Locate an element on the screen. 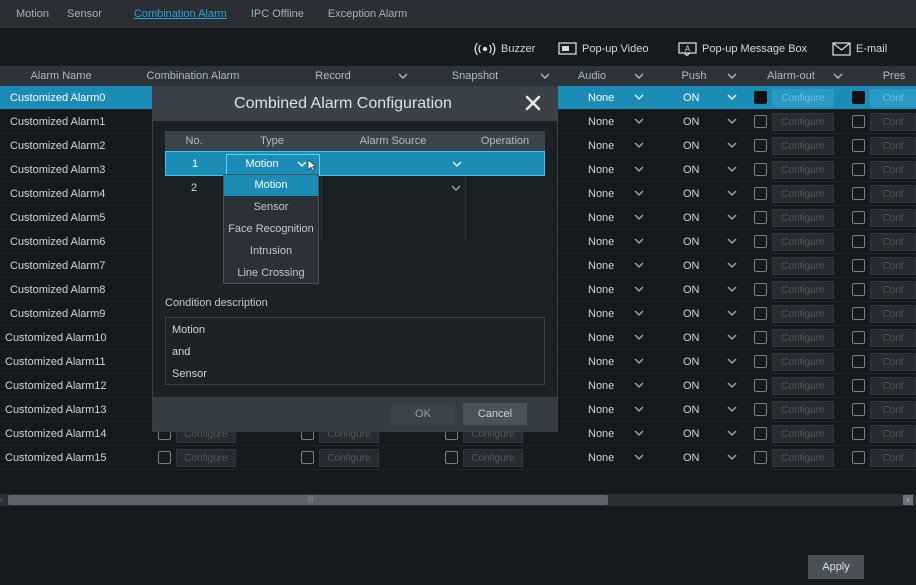 This screenshot has height=585, width=916. col-preset: Pres is located at coordinates (894, 76).